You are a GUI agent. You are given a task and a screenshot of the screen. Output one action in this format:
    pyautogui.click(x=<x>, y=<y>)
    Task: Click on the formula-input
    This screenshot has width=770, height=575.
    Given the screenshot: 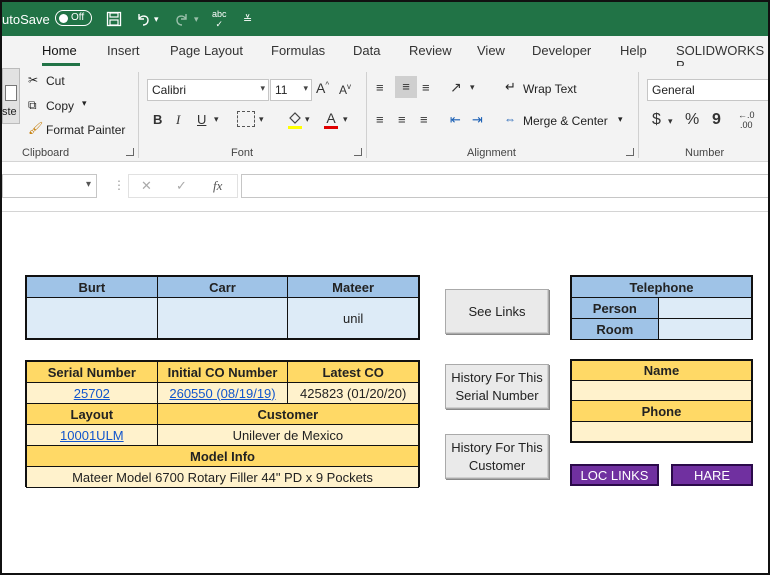 What is the action you would take?
    pyautogui.click(x=504, y=186)
    